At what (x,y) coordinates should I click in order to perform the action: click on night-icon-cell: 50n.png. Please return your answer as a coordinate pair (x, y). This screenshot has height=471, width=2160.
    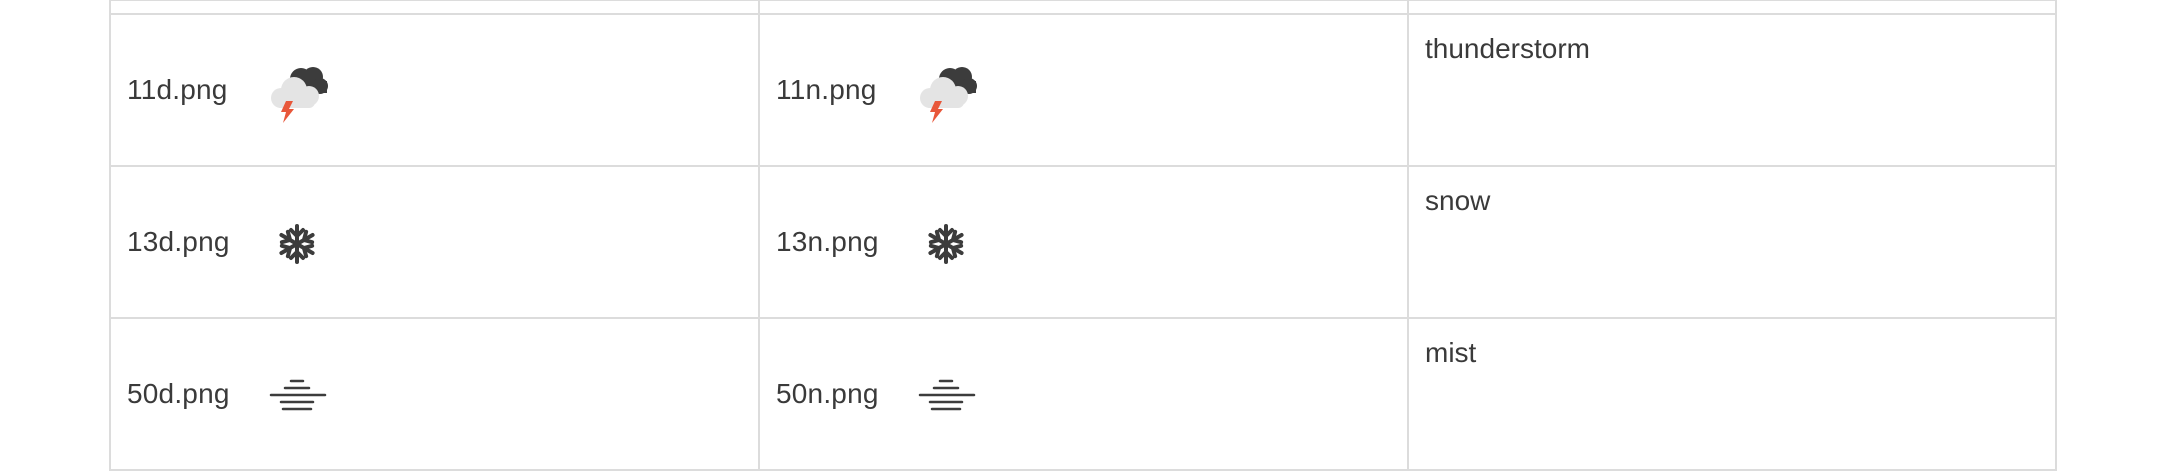
    Looking at the image, I should click on (1083, 394).